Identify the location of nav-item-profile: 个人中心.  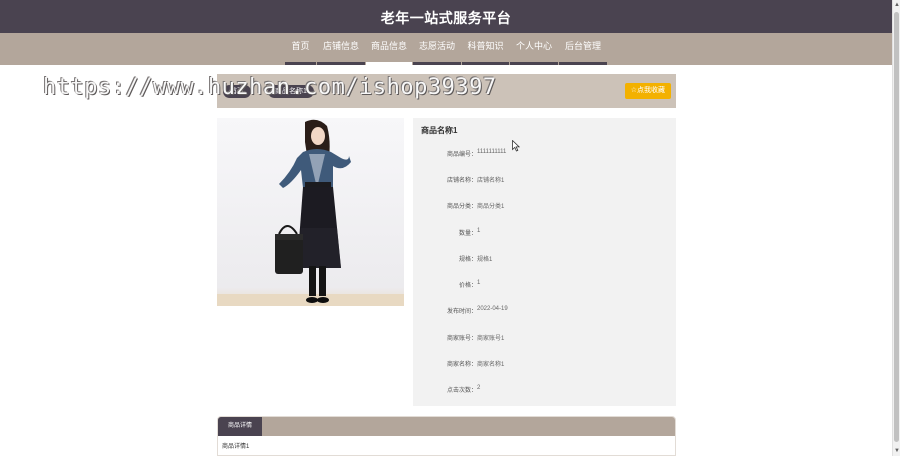
(534, 49).